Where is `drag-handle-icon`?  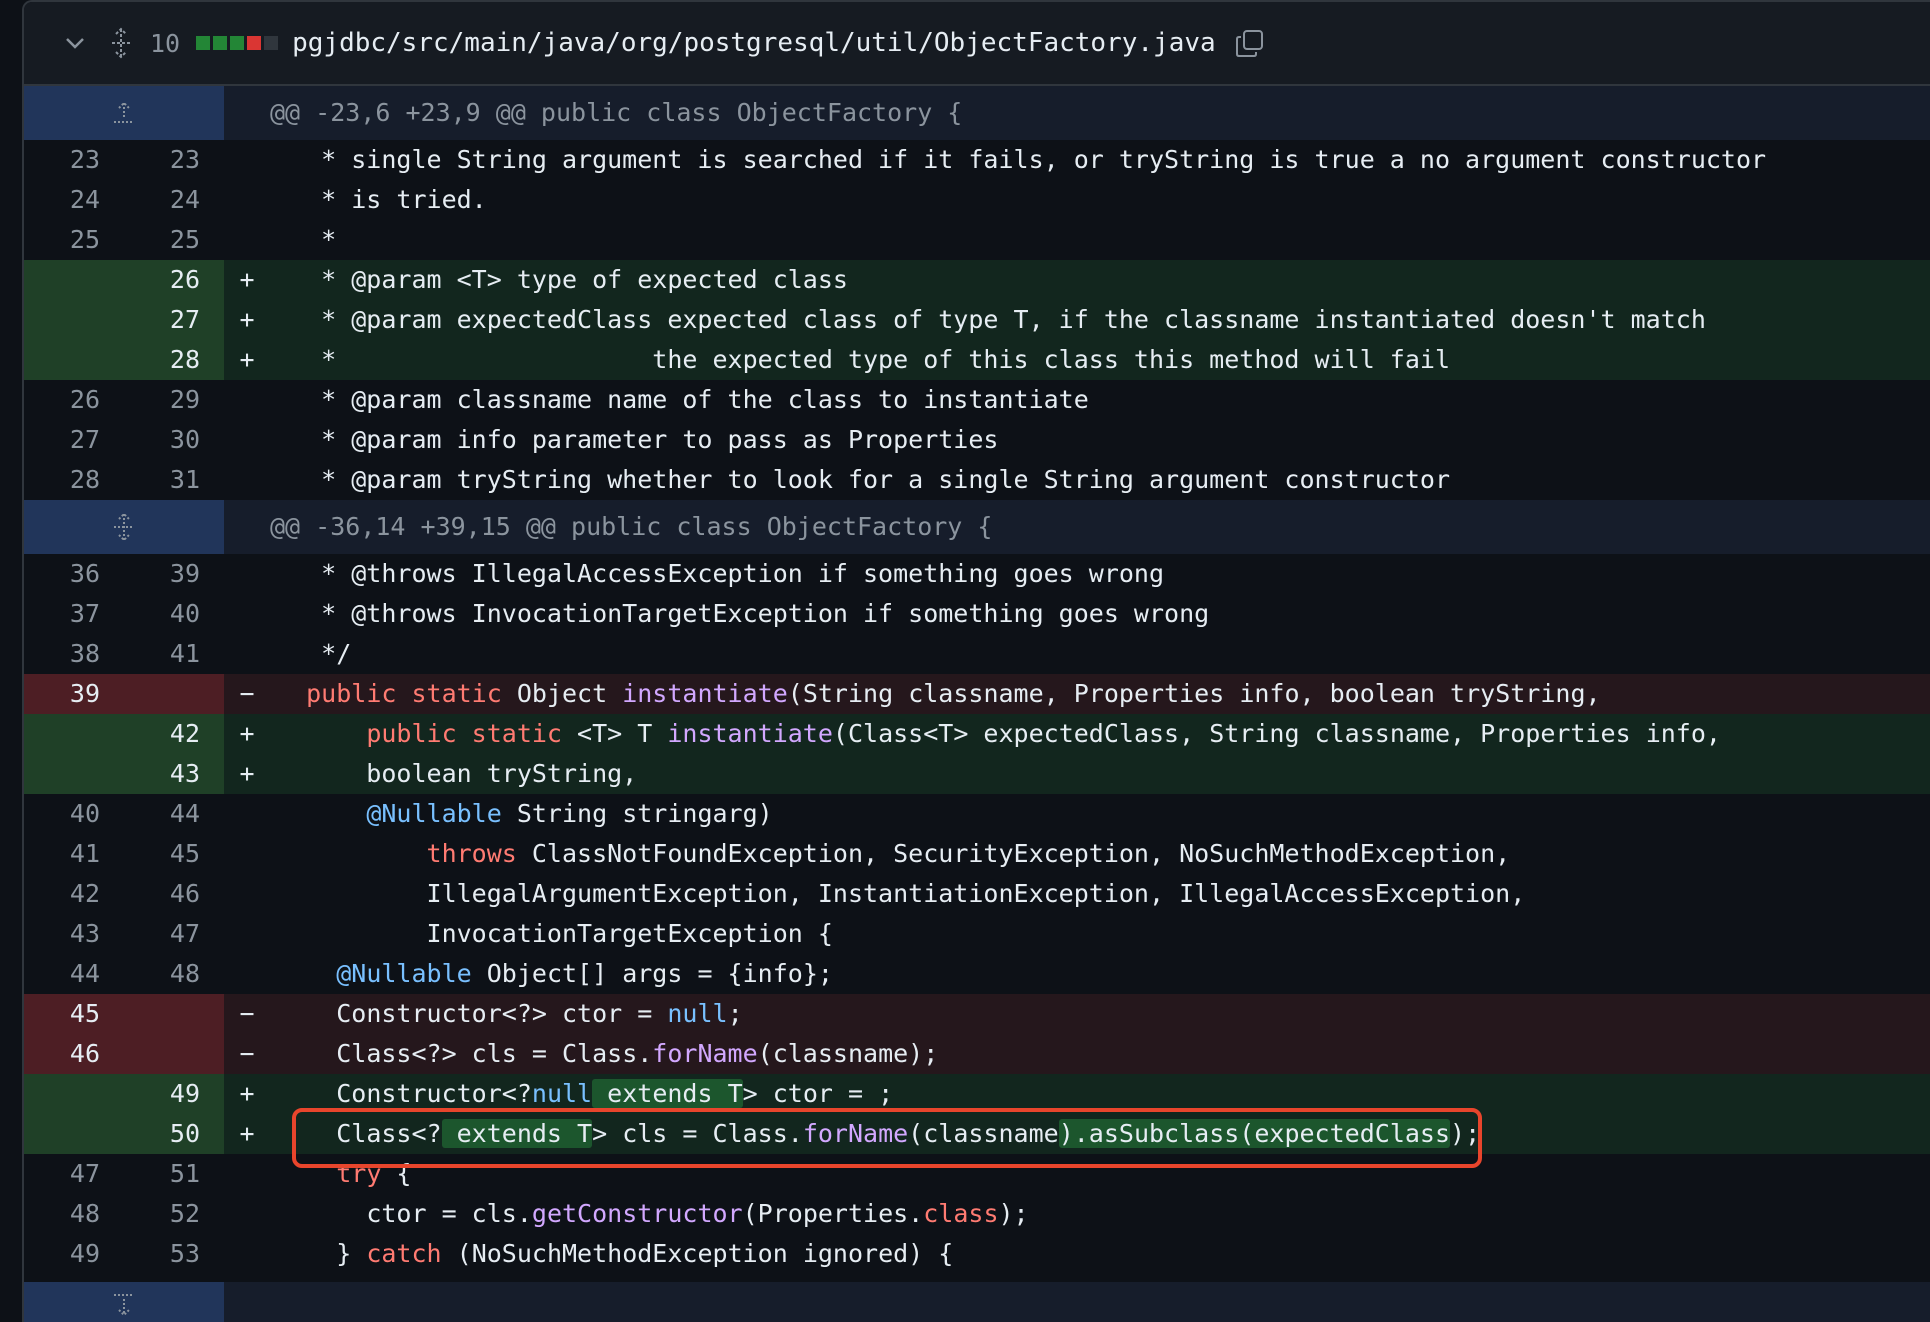 drag-handle-icon is located at coordinates (121, 43).